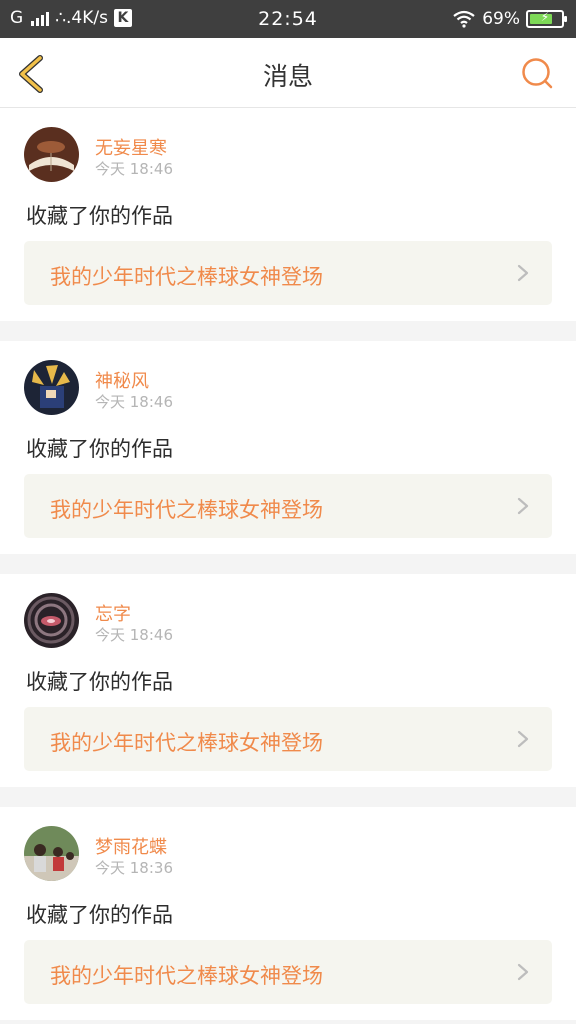 The width and height of the screenshot is (576, 1024). I want to click on username: 无妄星寒, so click(131, 147).